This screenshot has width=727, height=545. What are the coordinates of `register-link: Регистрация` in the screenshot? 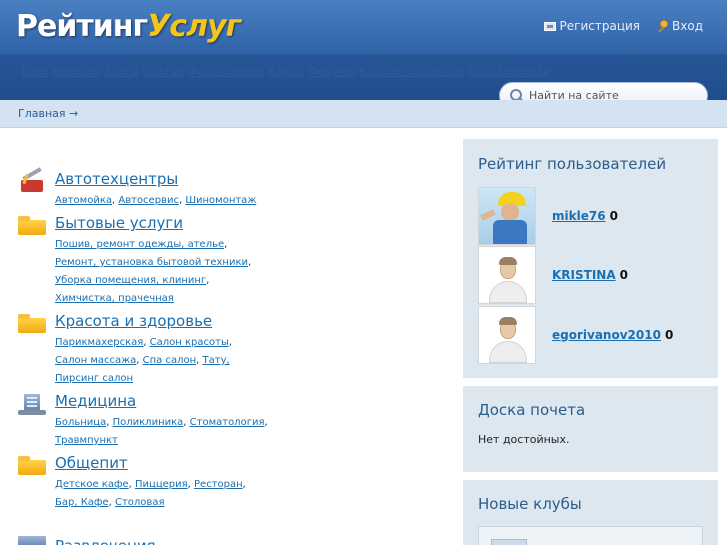 It's located at (592, 26).